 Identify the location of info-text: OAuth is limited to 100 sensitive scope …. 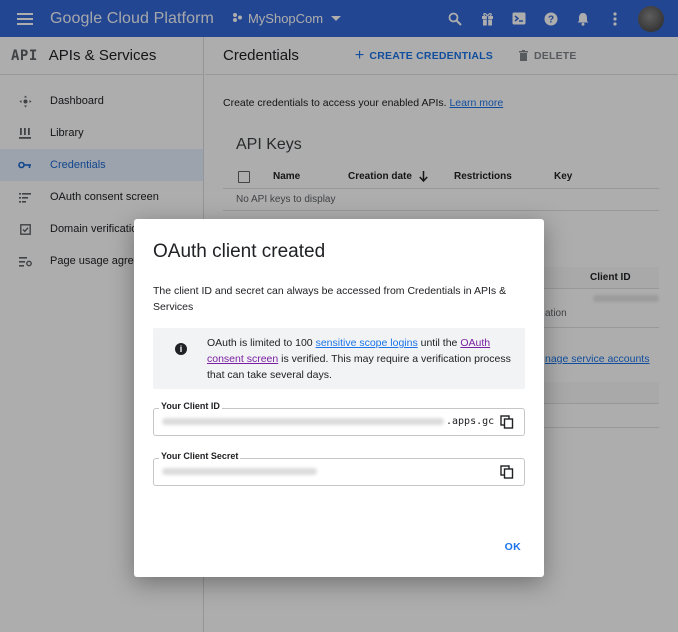
(362, 359).